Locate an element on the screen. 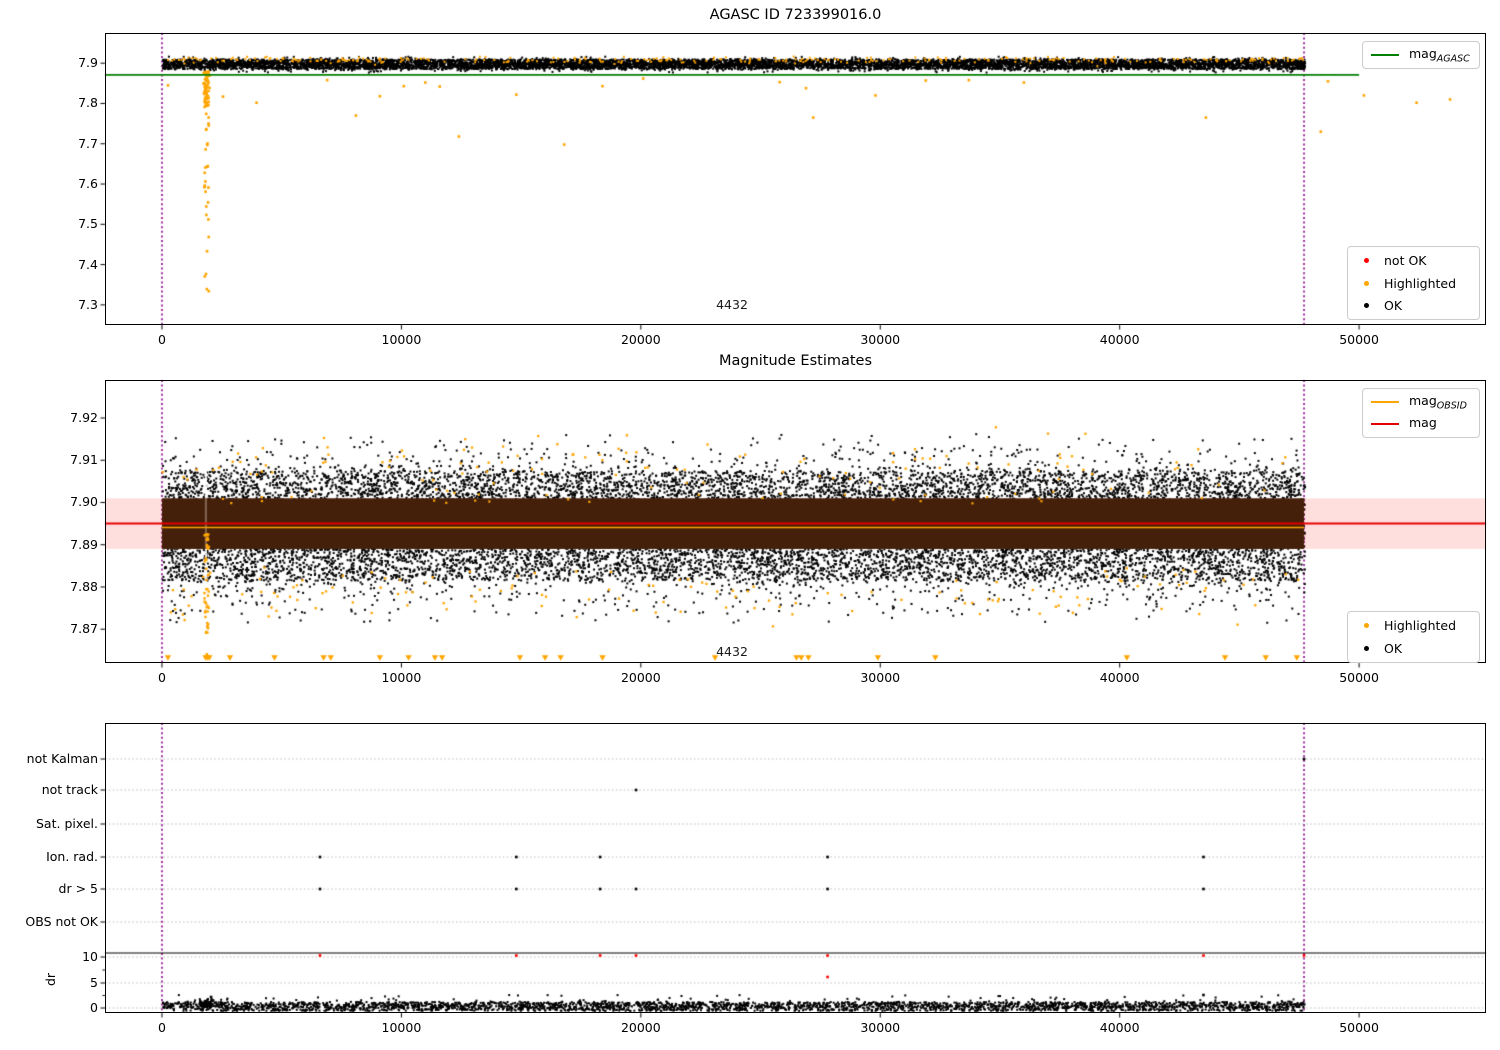 Image resolution: width=1500 pixels, height=1050 pixels. legend-top-status: not OK Highlighted OK is located at coordinates (1413, 283).